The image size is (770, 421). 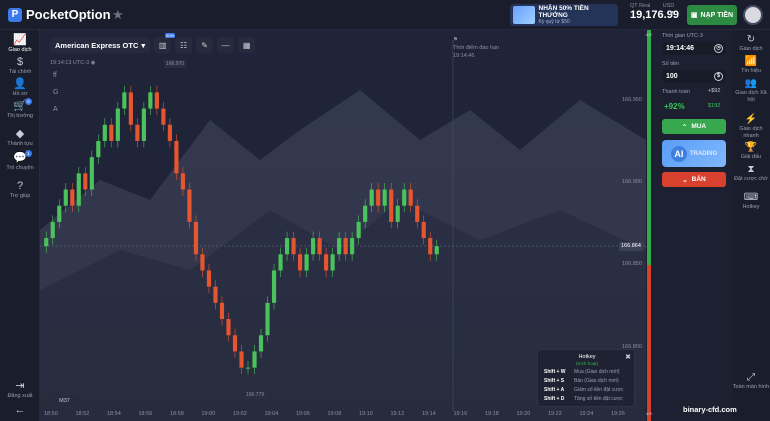 What do you see at coordinates (93, 63) in the screenshot?
I see `eye-icon: ◉` at bounding box center [93, 63].